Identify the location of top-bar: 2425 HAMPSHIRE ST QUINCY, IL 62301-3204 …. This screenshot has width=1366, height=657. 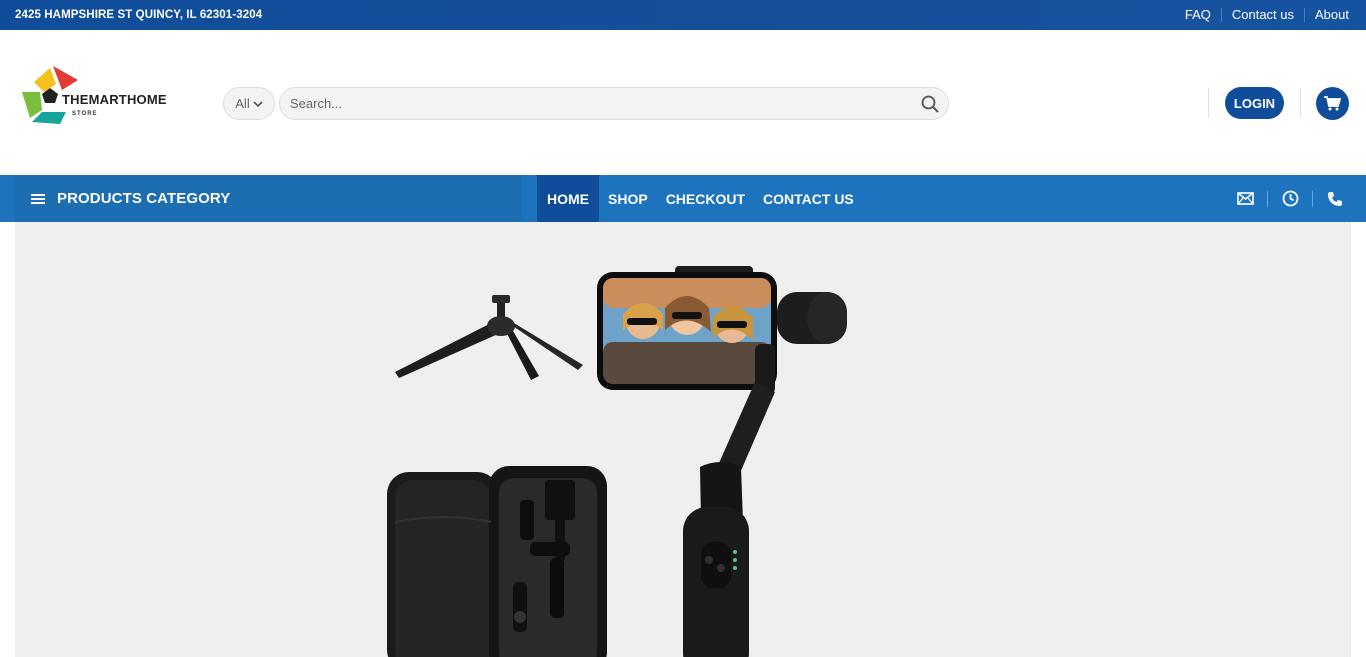
(683, 15).